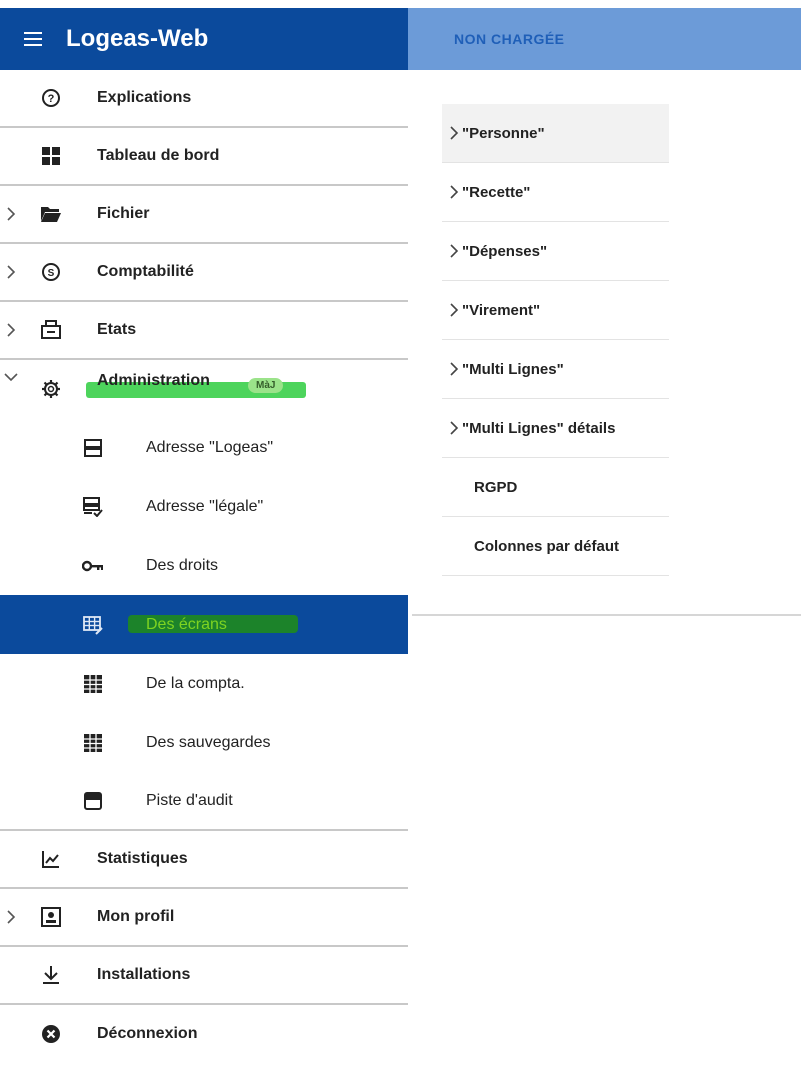 The height and width of the screenshot is (1065, 801). I want to click on sidebar-subitem-des-droits: Des droits, so click(204, 565).